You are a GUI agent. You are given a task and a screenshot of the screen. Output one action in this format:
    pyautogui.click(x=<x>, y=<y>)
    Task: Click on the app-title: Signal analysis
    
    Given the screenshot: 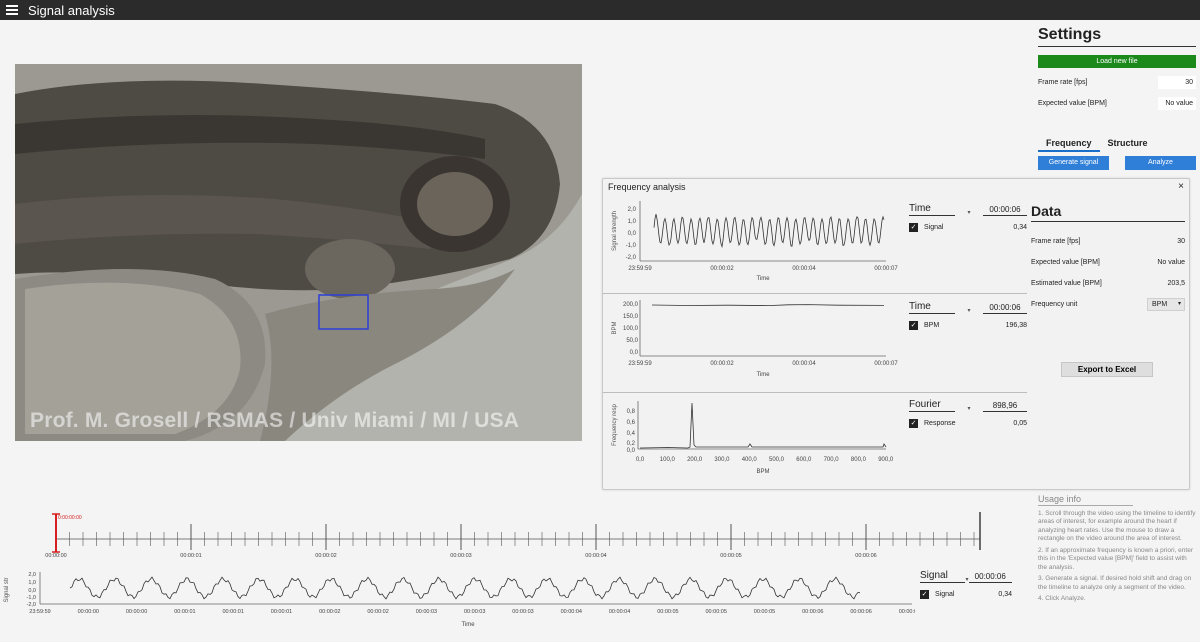 What is the action you would take?
    pyautogui.click(x=71, y=10)
    